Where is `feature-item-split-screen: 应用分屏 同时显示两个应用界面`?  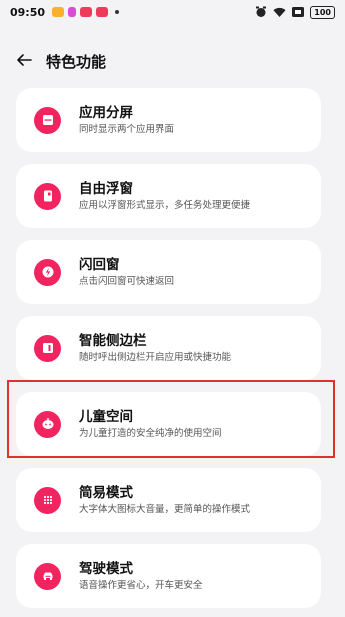 feature-item-split-screen: 应用分屏 同时显示两个应用界面 is located at coordinates (168, 120).